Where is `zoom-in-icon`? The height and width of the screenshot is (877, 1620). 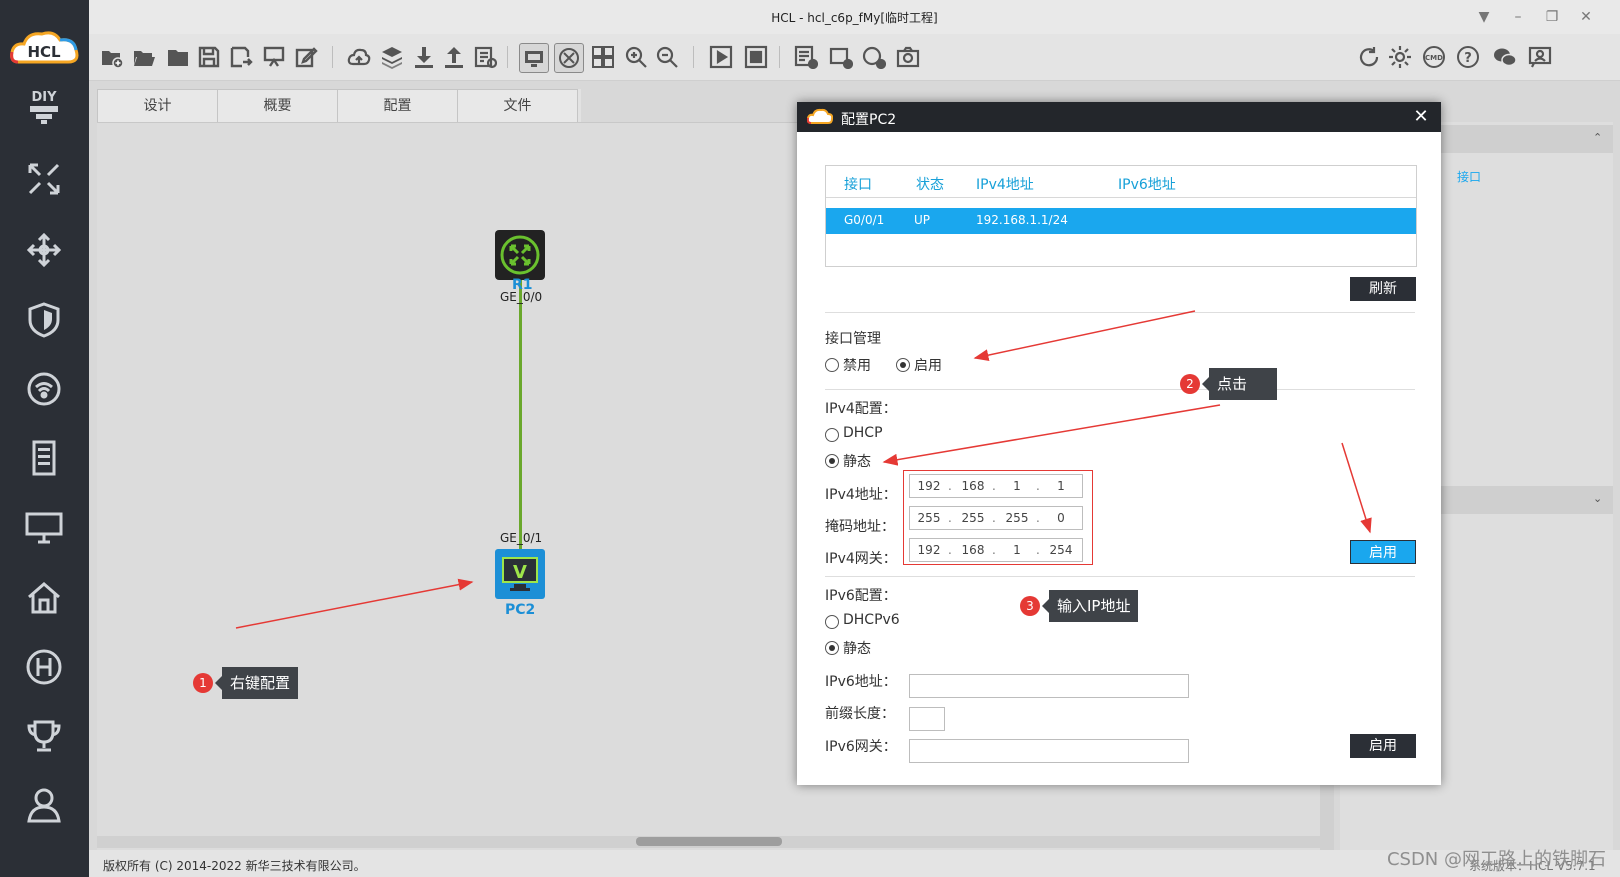 zoom-in-icon is located at coordinates (636, 57).